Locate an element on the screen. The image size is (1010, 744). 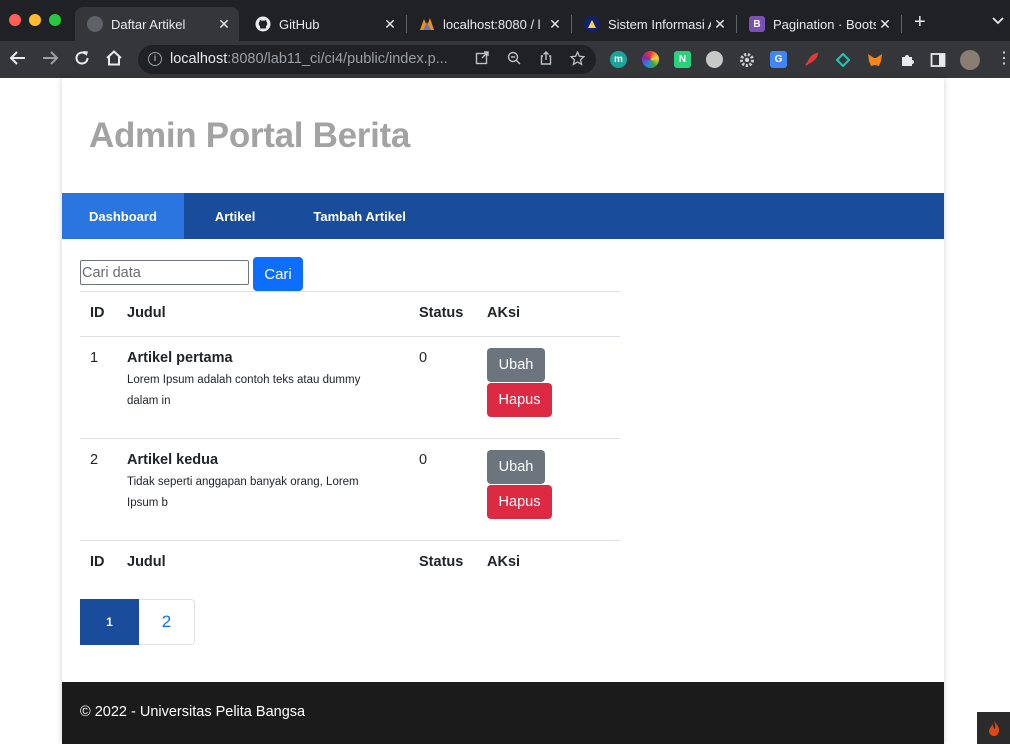
row-1-id: 1 is located at coordinates (94, 358).